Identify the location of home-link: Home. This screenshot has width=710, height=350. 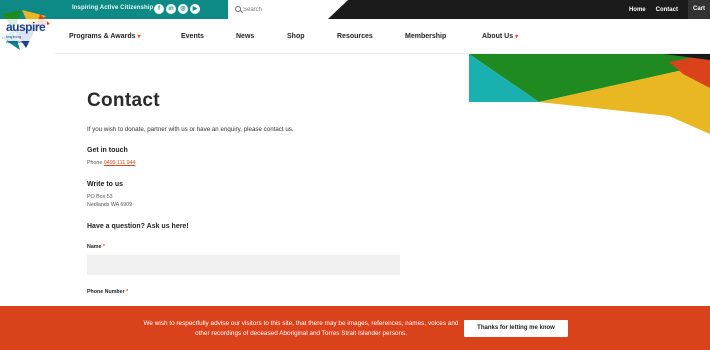
(637, 10).